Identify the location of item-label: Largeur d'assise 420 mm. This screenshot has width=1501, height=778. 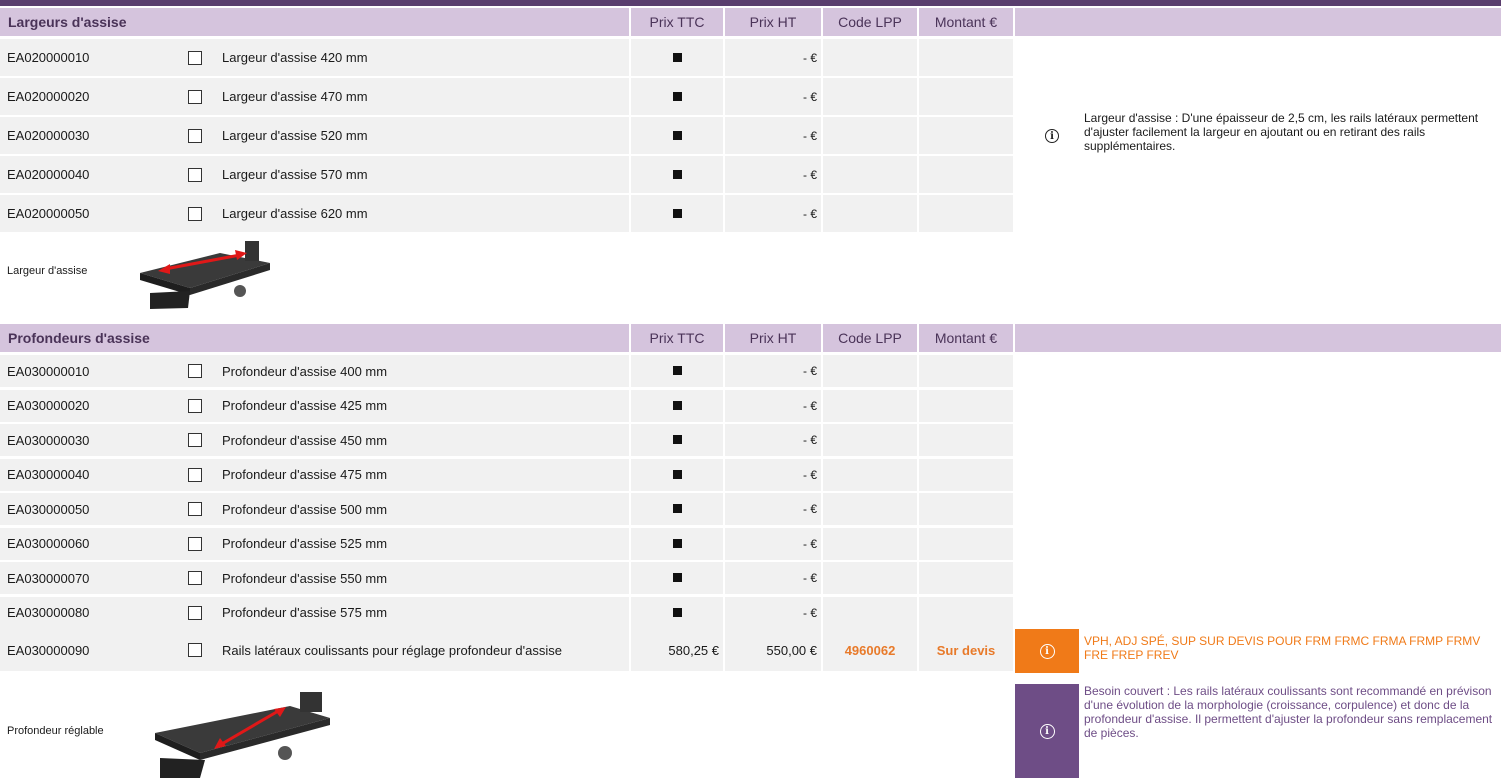
(295, 57).